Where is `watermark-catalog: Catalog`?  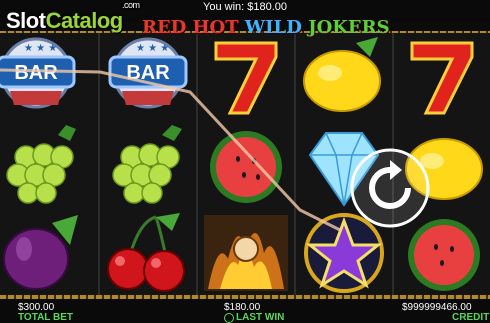
watermark-catalog: Catalog is located at coordinates (84, 20).